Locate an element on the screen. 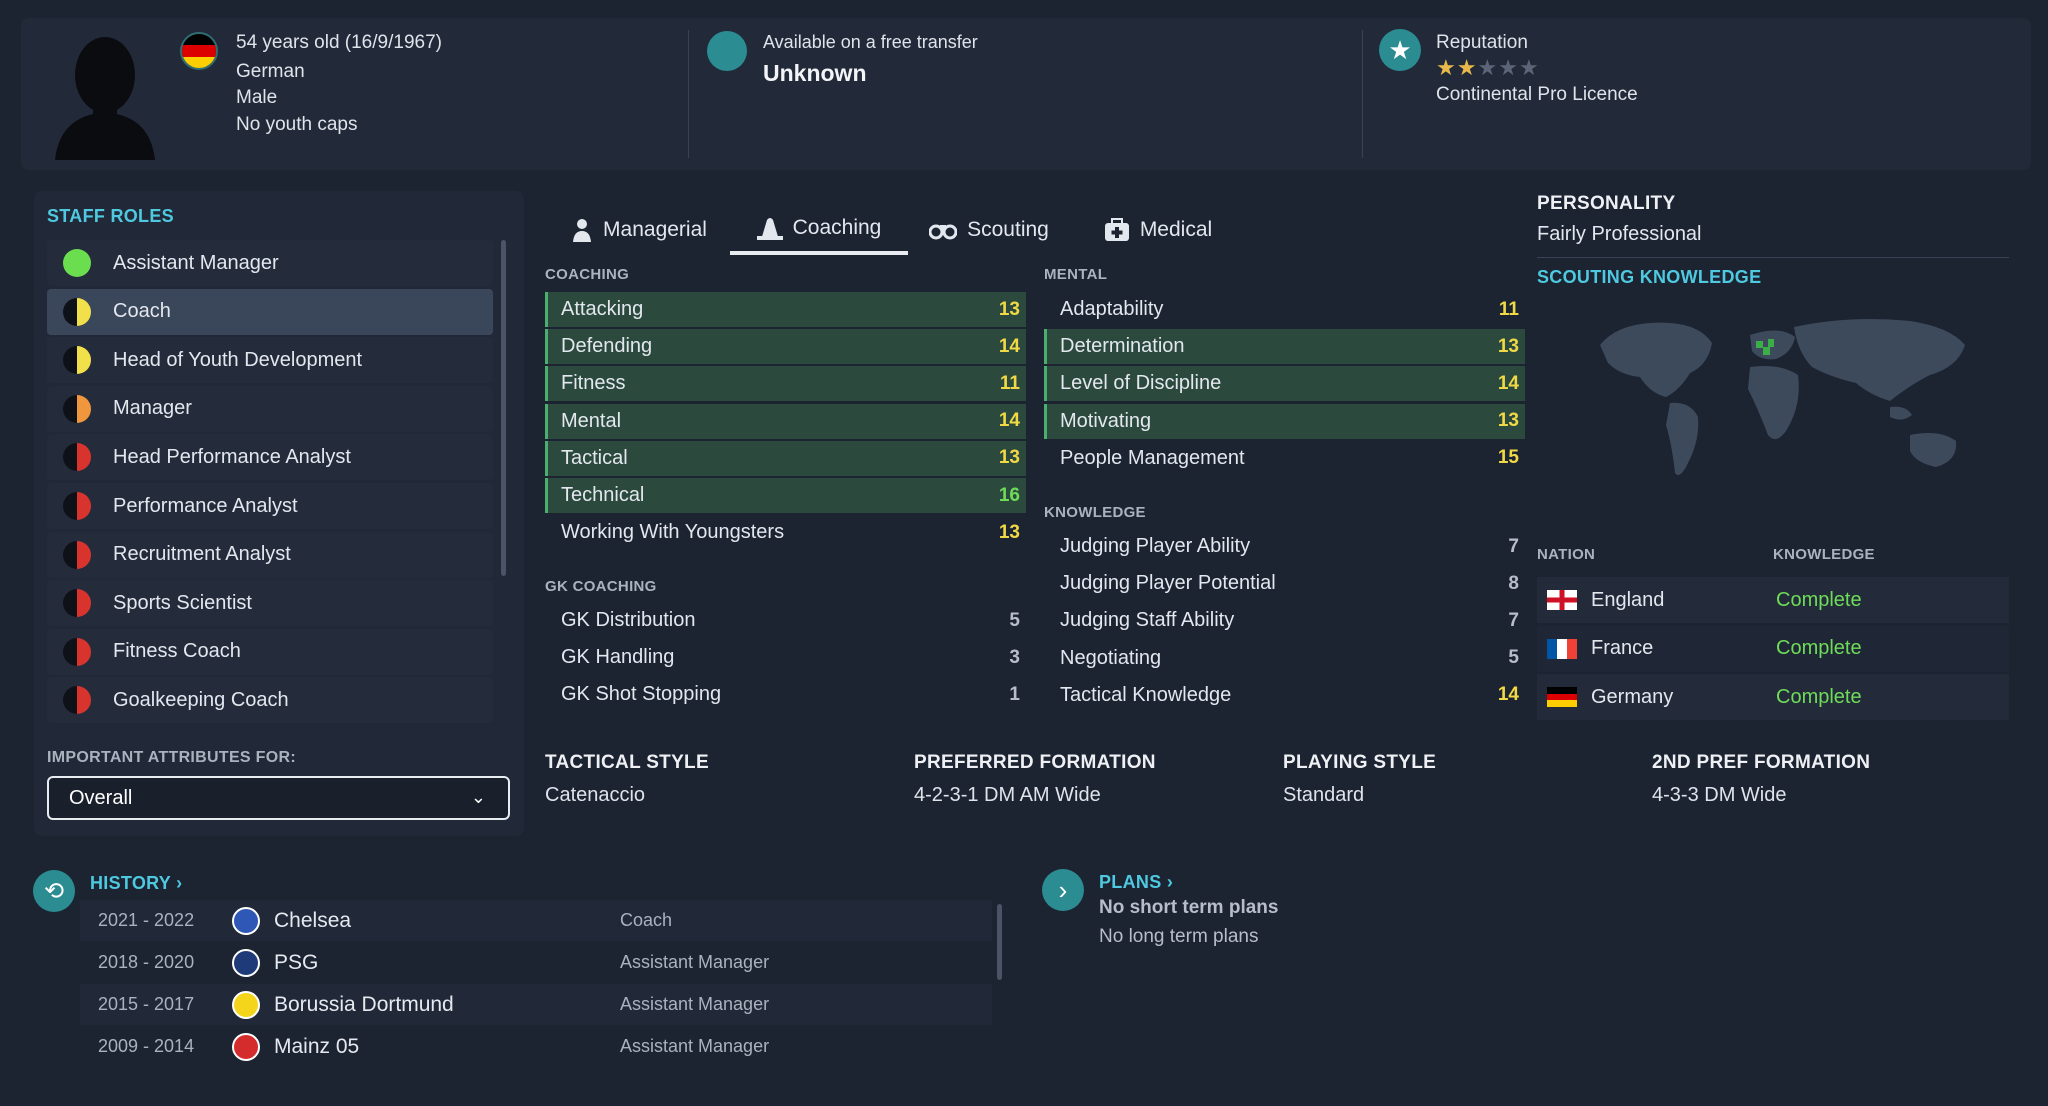  attribute-name: Motivating is located at coordinates (1106, 420).